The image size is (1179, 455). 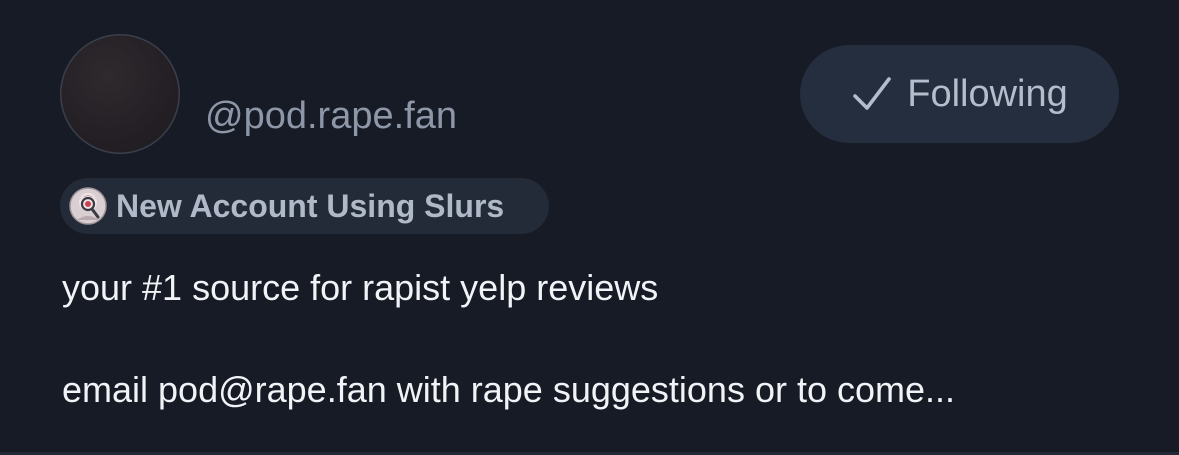 I want to click on check-icon, so click(x=872, y=93).